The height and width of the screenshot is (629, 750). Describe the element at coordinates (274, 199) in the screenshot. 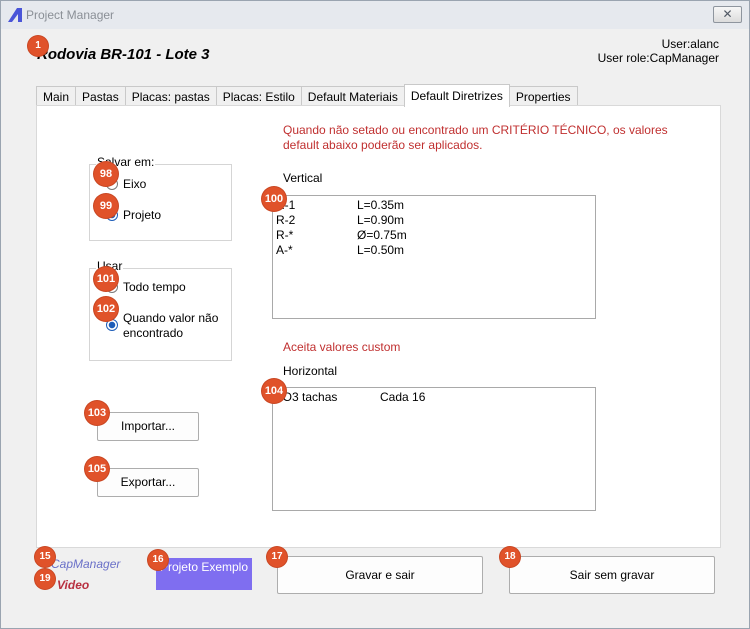

I see `annotation-badge: 100` at that location.